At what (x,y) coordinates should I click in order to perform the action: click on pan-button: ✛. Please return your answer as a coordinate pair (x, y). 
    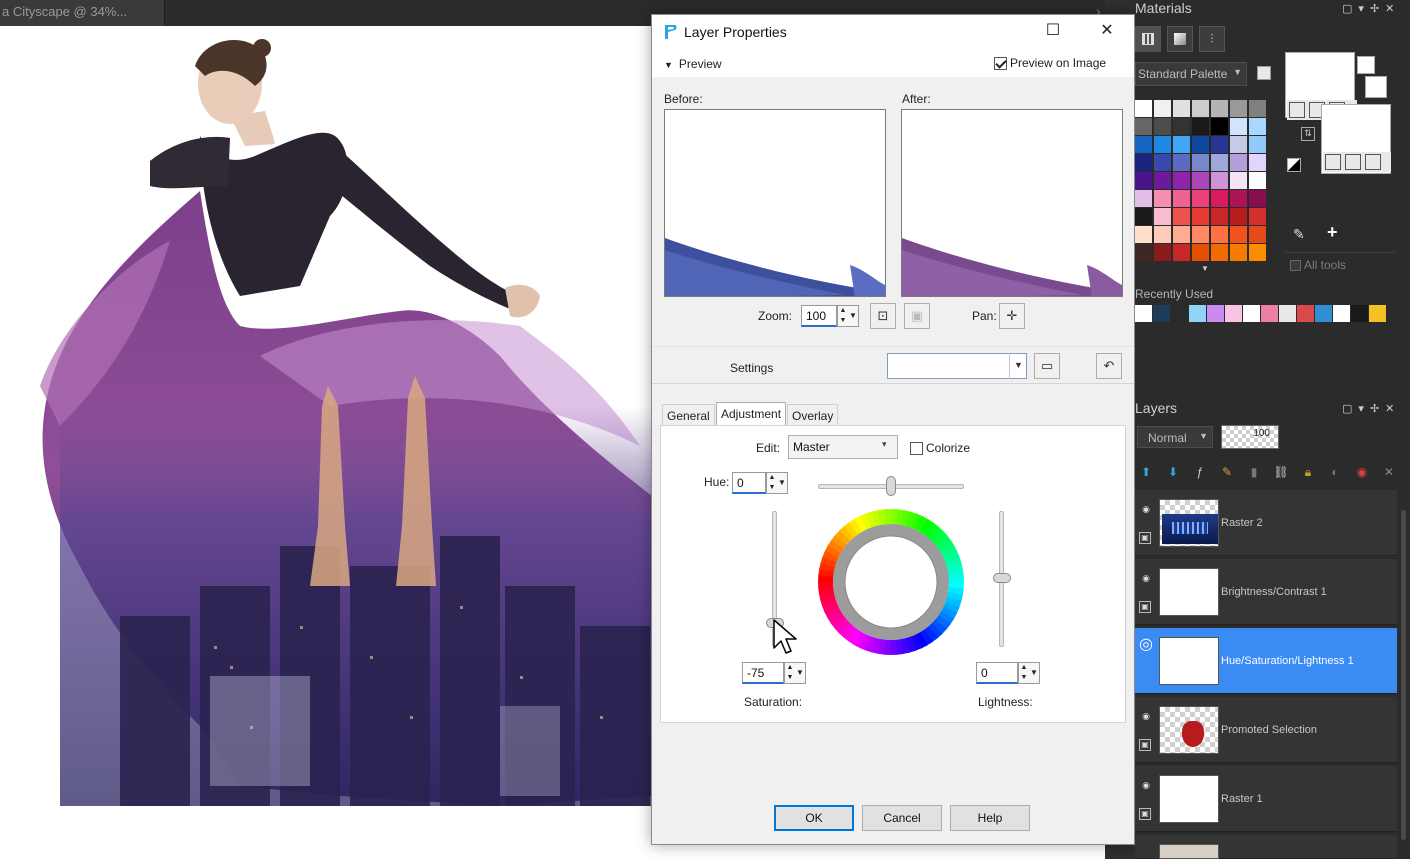
    Looking at the image, I should click on (1012, 316).